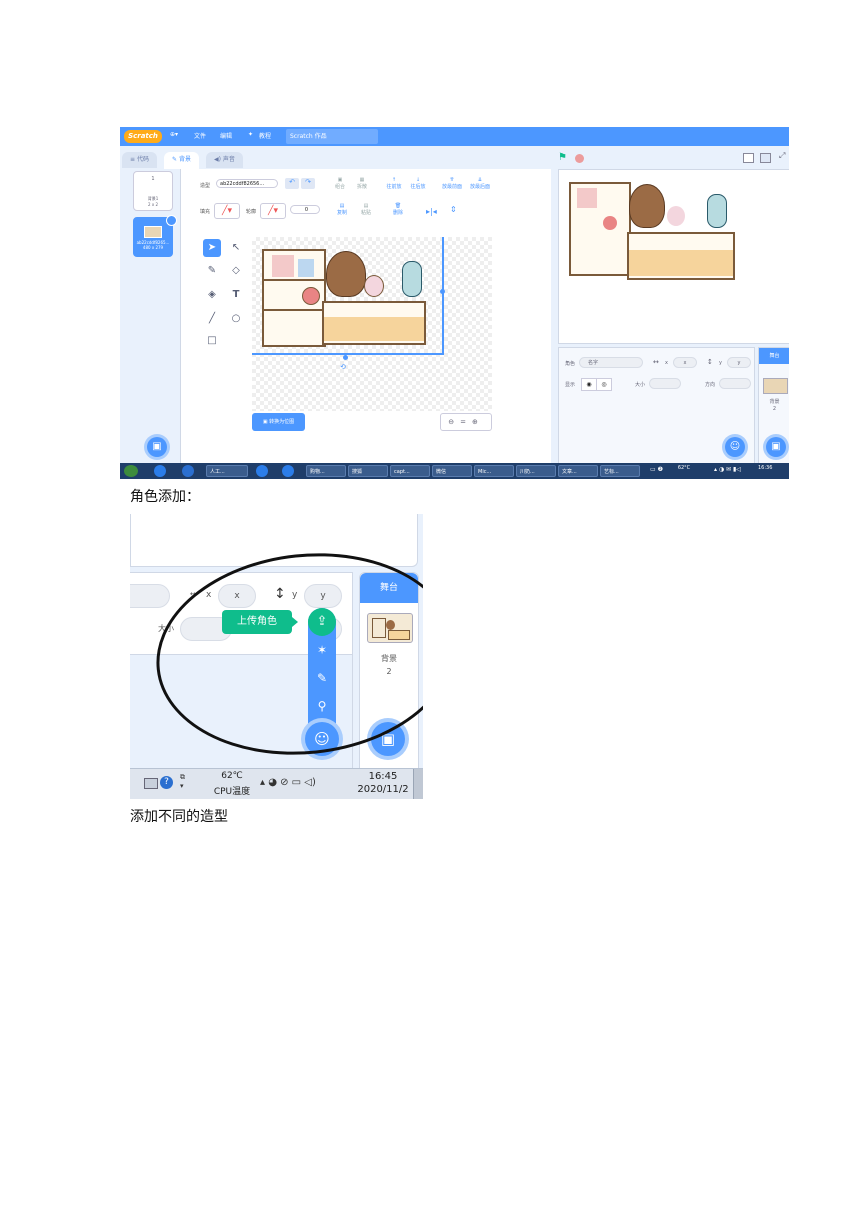 This screenshot has width=860, height=1216. What do you see at coordinates (236, 295) in the screenshot?
I see `text-tool-icon: T` at bounding box center [236, 295].